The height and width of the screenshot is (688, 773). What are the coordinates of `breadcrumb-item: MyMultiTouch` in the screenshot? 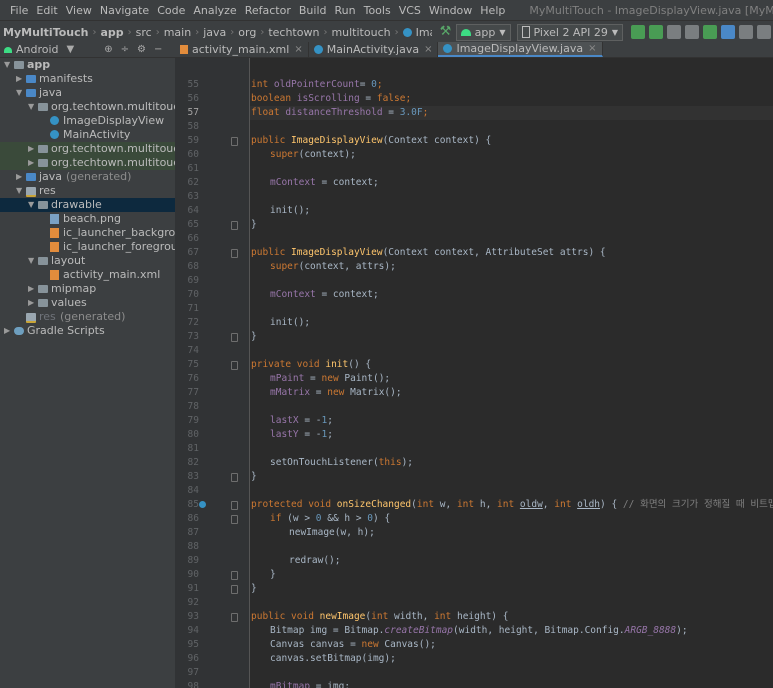 It's located at (45, 32).